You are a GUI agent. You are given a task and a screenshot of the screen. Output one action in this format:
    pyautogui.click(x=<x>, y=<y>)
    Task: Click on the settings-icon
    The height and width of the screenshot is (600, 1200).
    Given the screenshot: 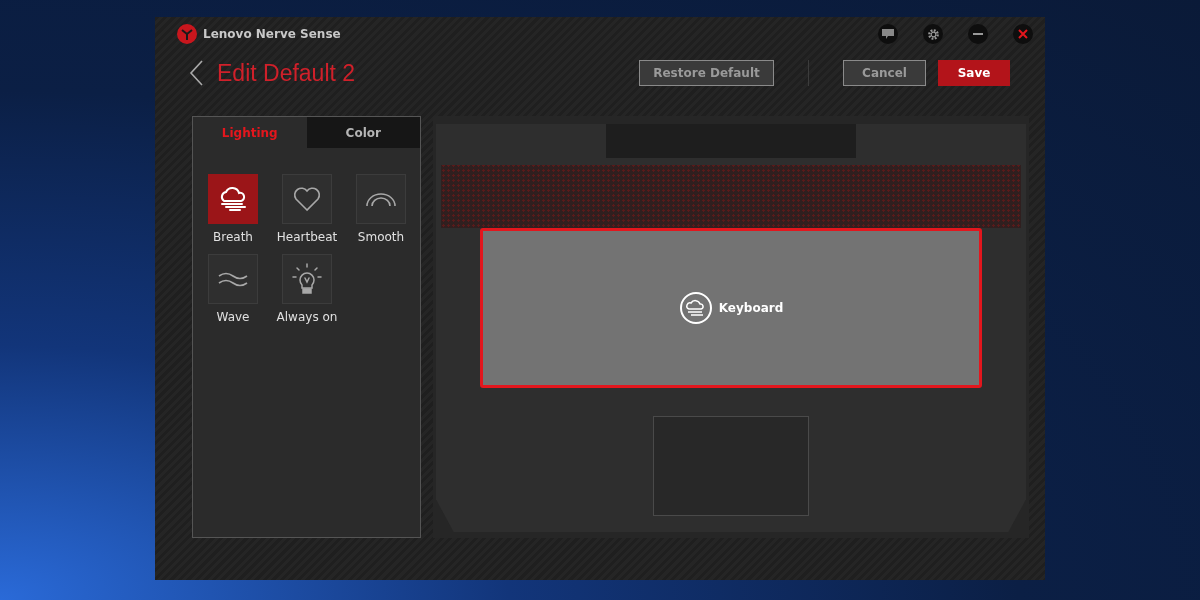 What is the action you would take?
    pyautogui.click(x=933, y=34)
    